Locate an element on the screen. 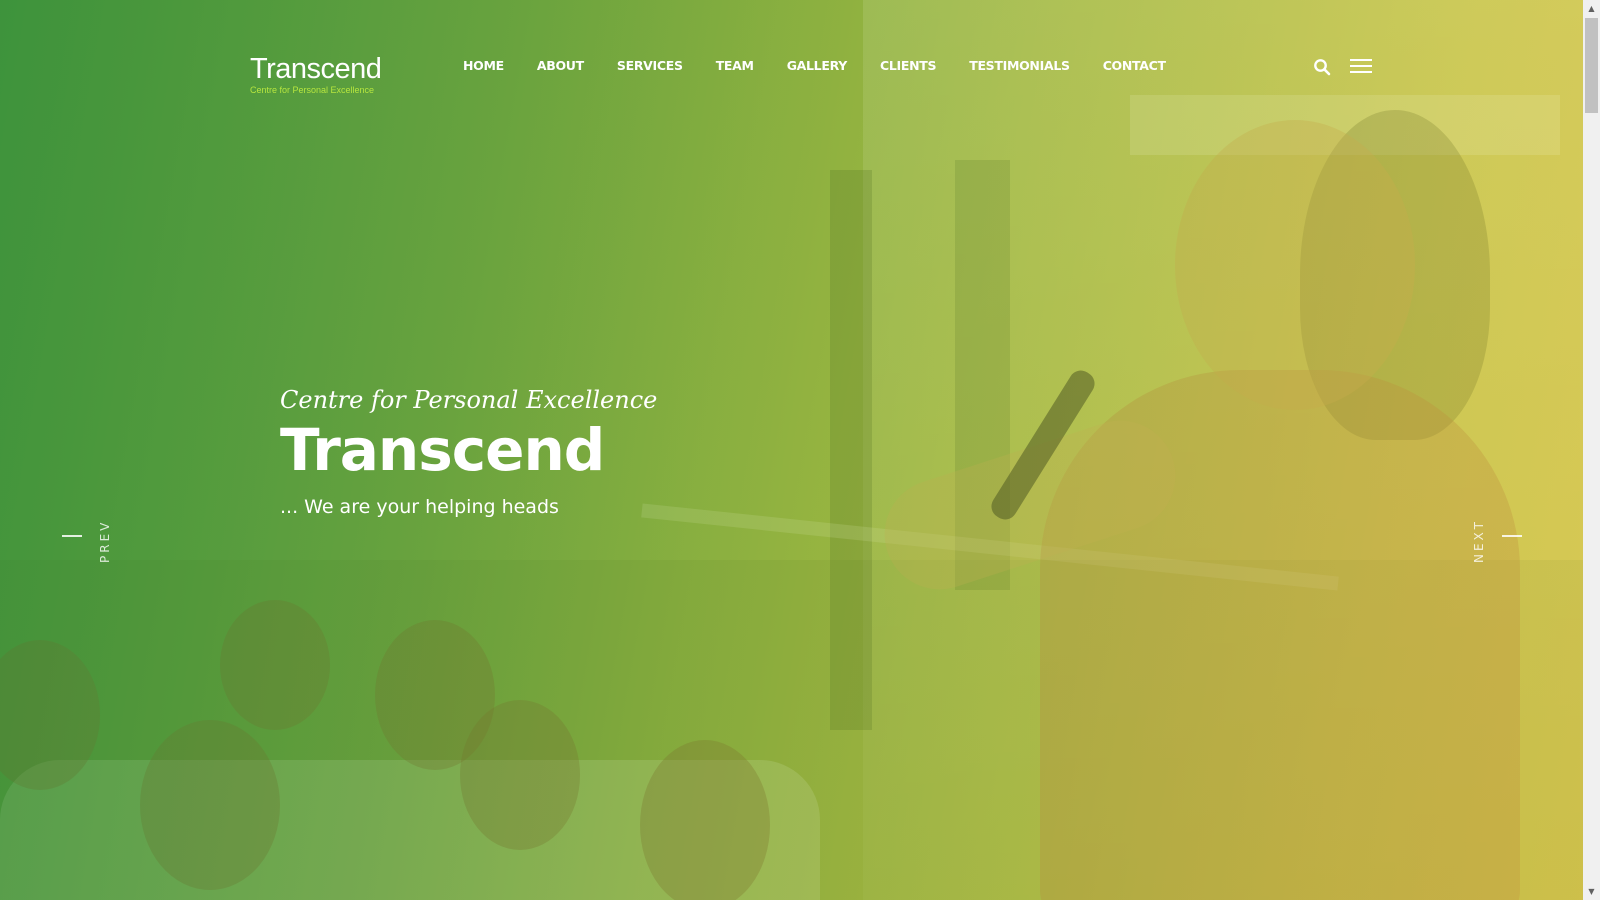 The width and height of the screenshot is (1600, 900). search-icon is located at coordinates (1322, 67).